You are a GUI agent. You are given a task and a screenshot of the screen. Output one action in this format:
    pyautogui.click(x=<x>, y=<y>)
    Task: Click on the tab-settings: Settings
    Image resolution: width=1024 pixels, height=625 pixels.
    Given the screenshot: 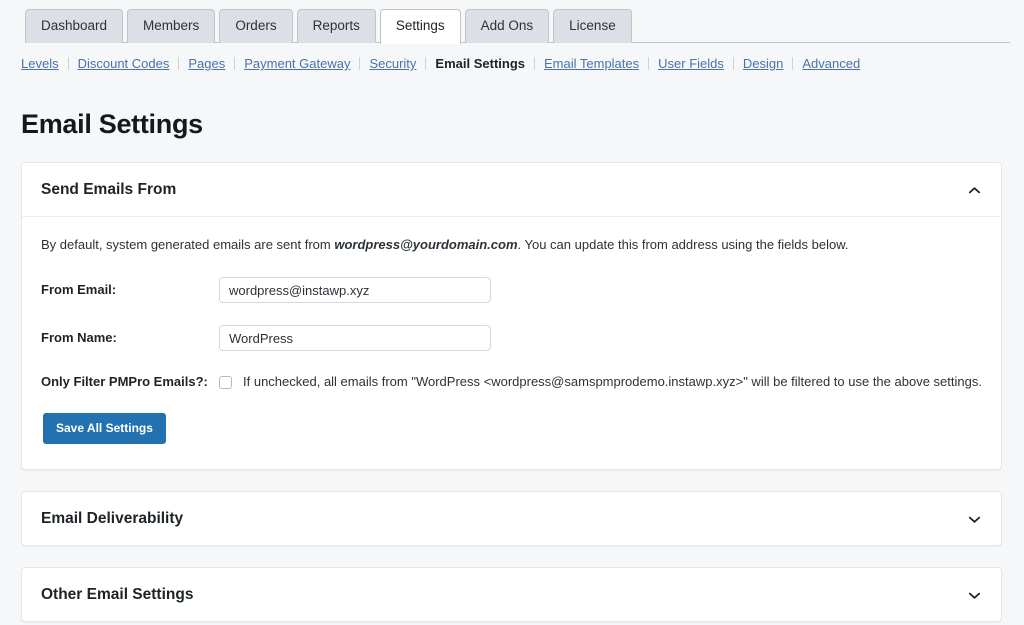 What is the action you would take?
    pyautogui.click(x=420, y=26)
    